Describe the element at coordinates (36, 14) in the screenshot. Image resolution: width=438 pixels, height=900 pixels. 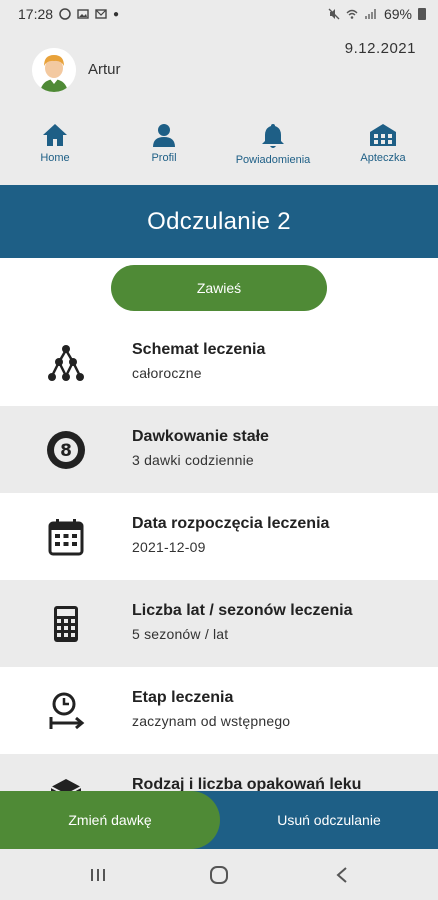
I see `status-time: 17:28` at that location.